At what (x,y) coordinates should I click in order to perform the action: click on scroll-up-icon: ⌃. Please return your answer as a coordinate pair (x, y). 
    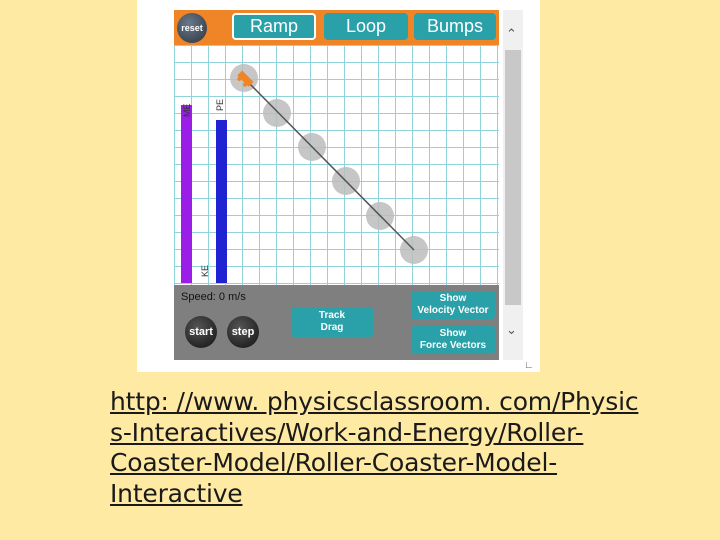
    Looking at the image, I should click on (511, 34).